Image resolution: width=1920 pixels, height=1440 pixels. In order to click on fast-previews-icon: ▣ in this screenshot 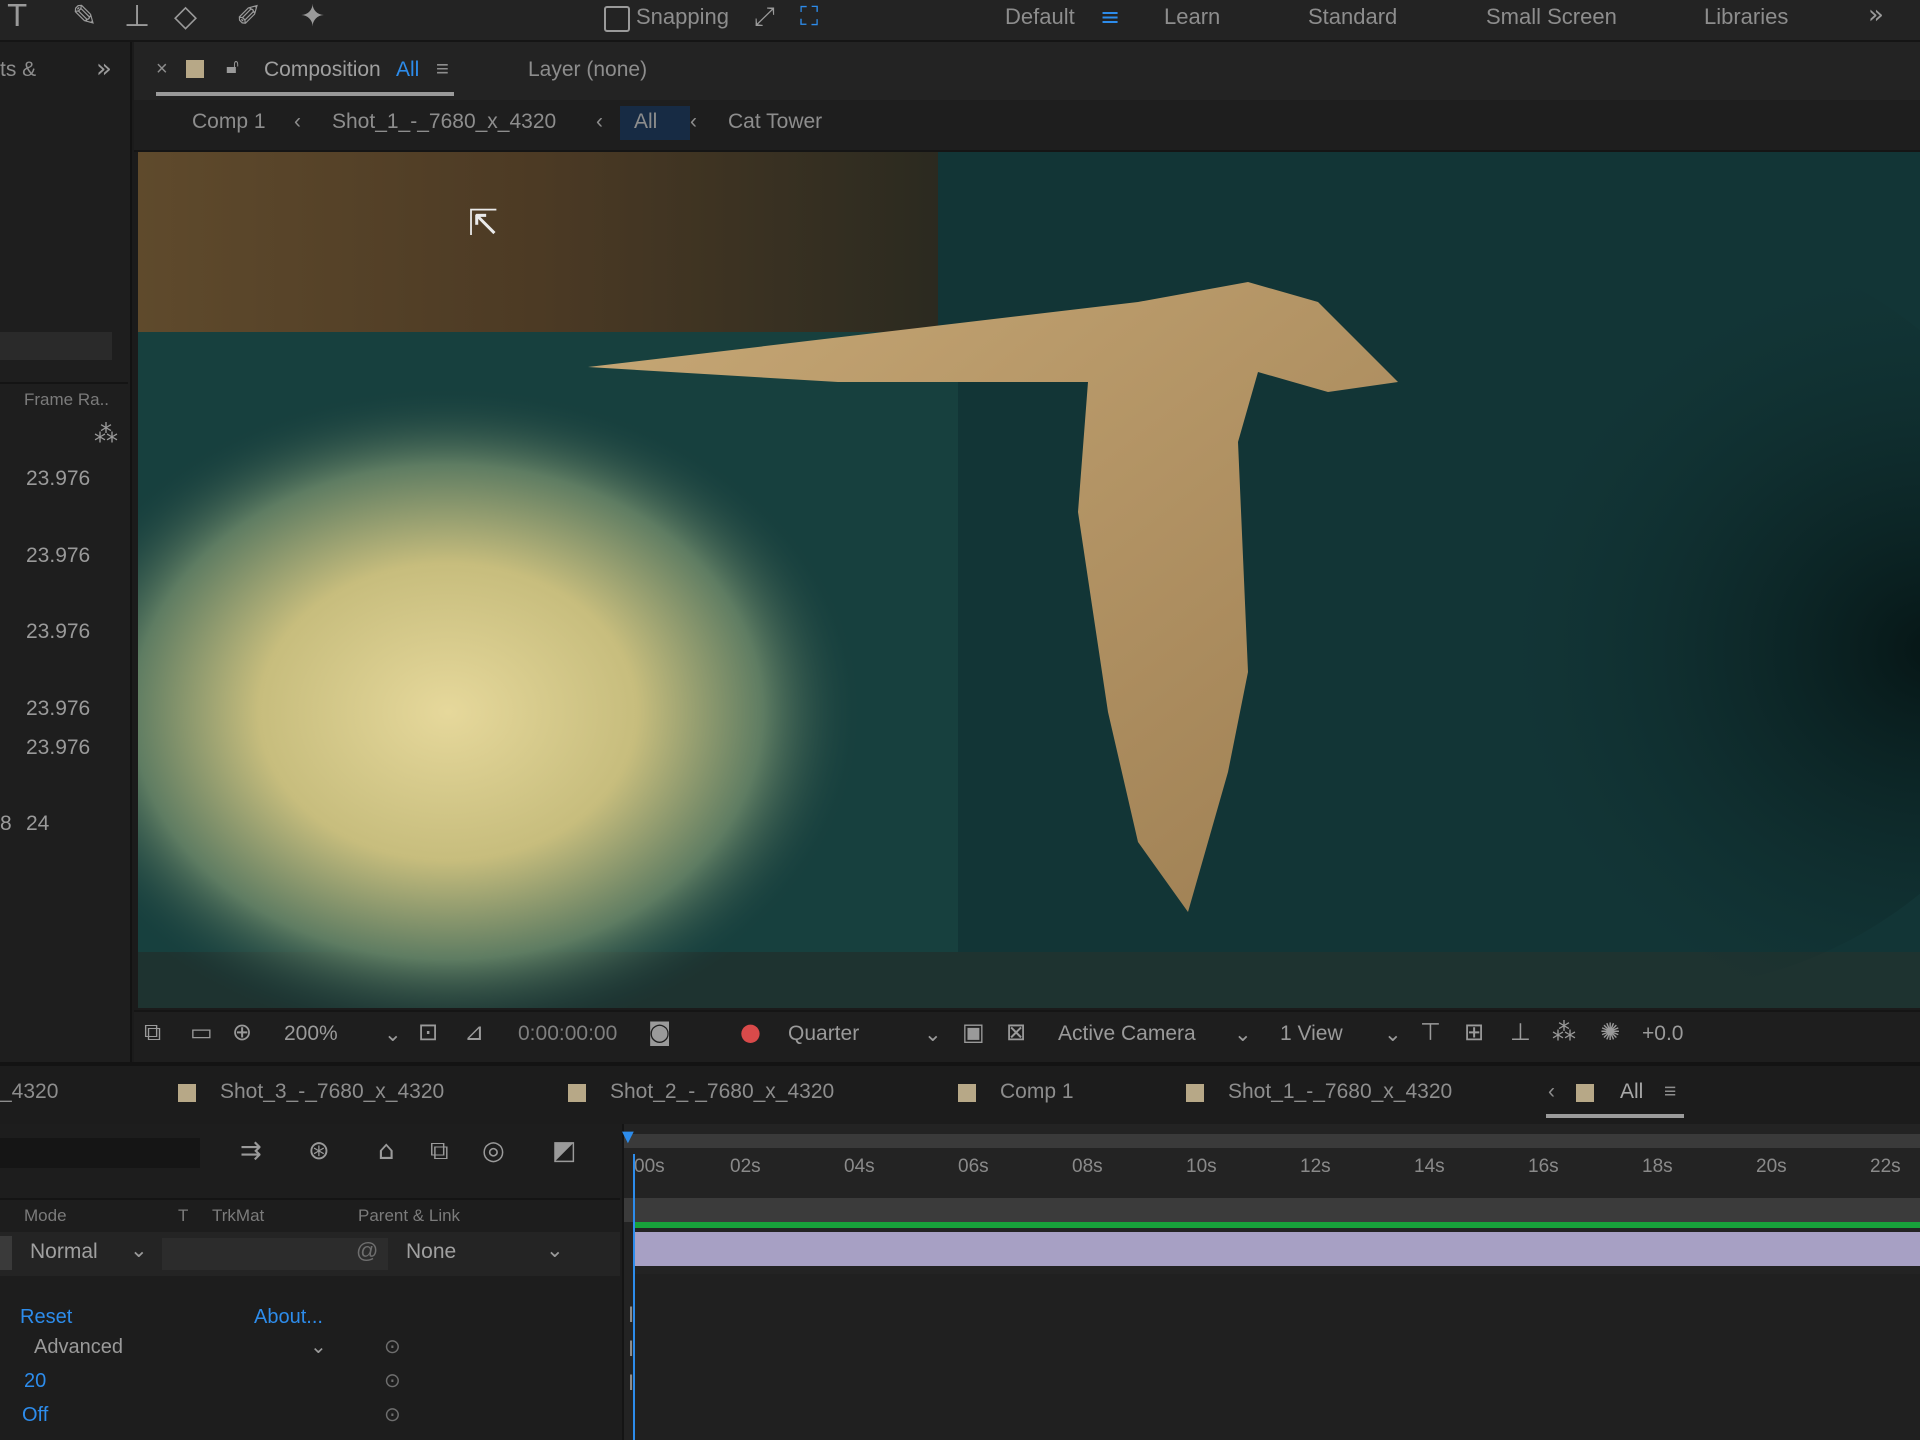, I will do `click(973, 1032)`.